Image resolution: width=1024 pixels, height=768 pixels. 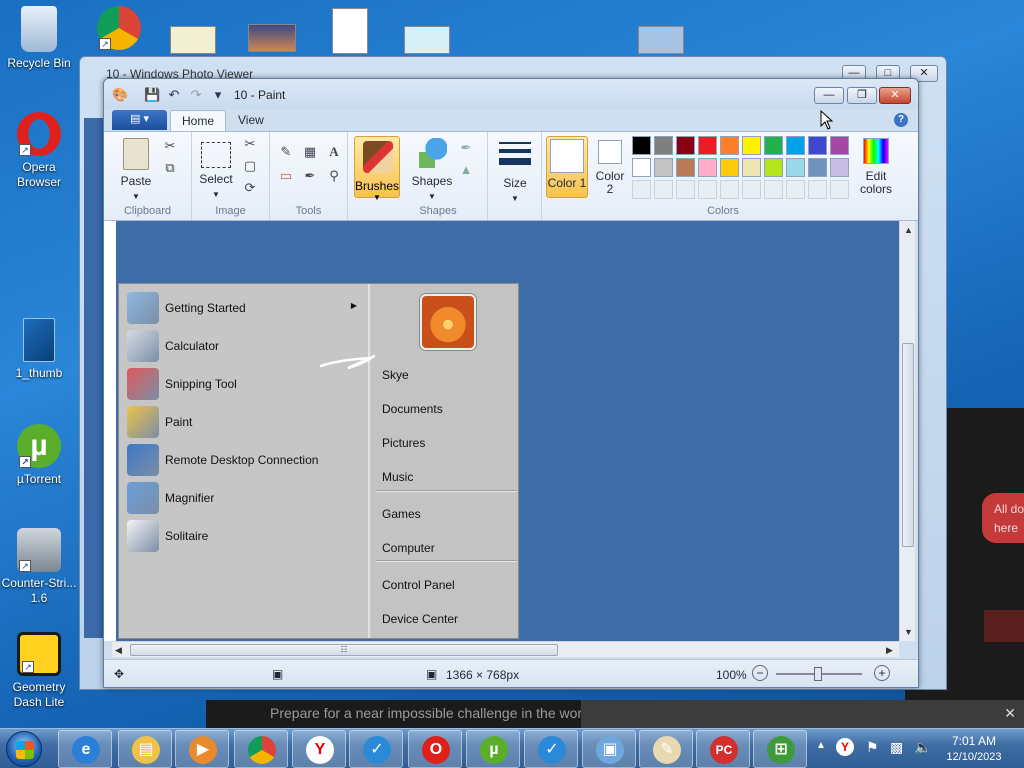 What do you see at coordinates (760, 673) in the screenshot?
I see `zoom-out-button: −` at bounding box center [760, 673].